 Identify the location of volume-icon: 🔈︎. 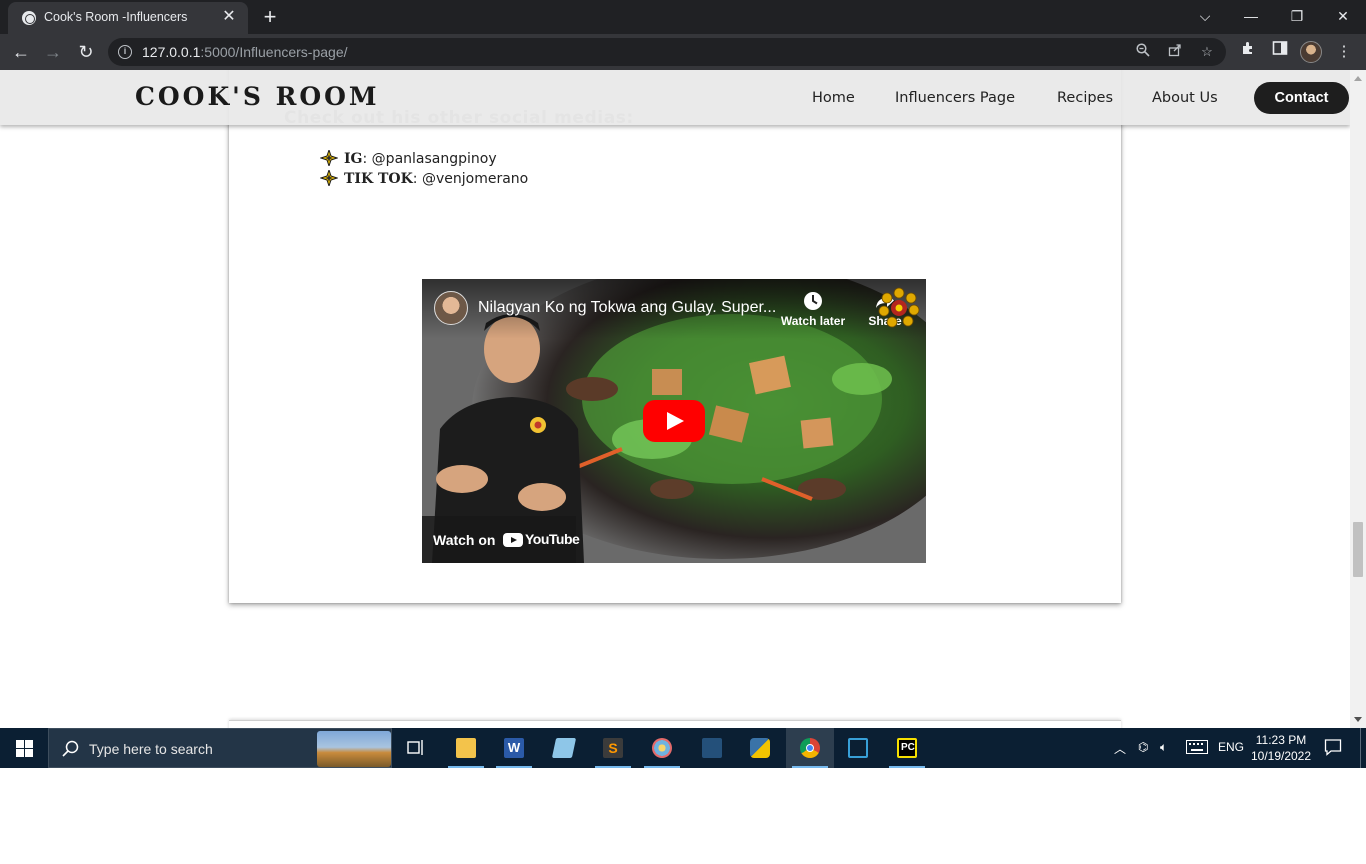
(1163, 747).